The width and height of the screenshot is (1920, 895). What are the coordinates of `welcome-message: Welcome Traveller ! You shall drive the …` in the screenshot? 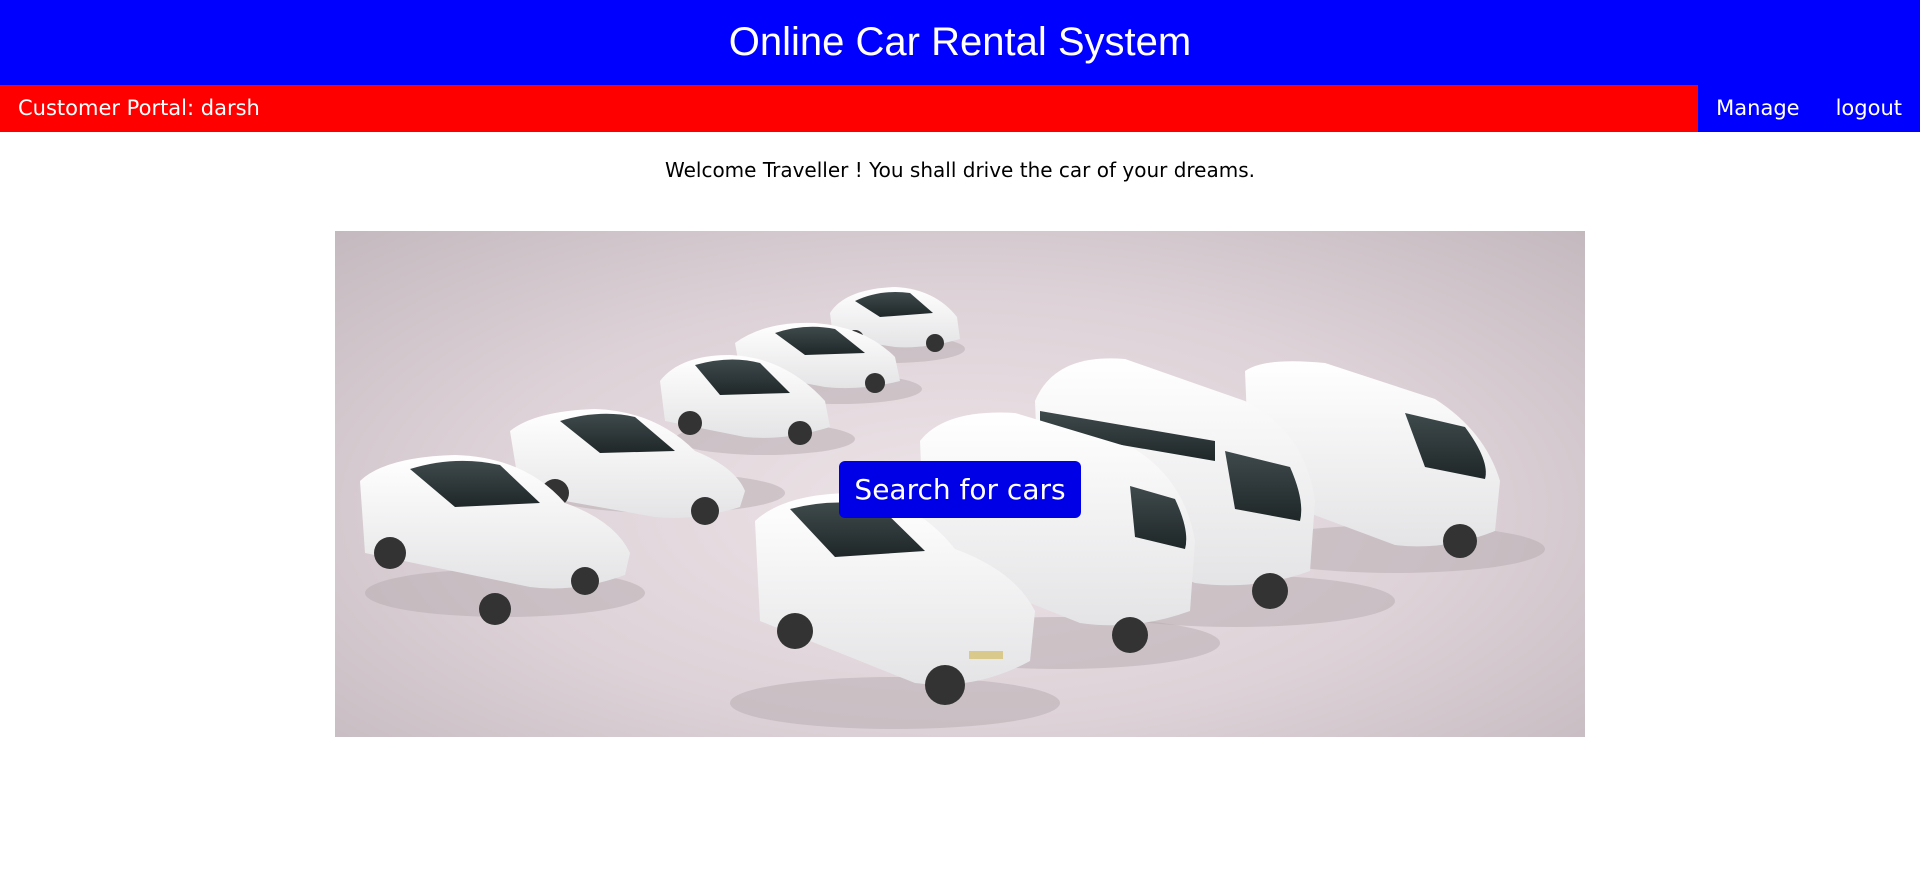 It's located at (959, 170).